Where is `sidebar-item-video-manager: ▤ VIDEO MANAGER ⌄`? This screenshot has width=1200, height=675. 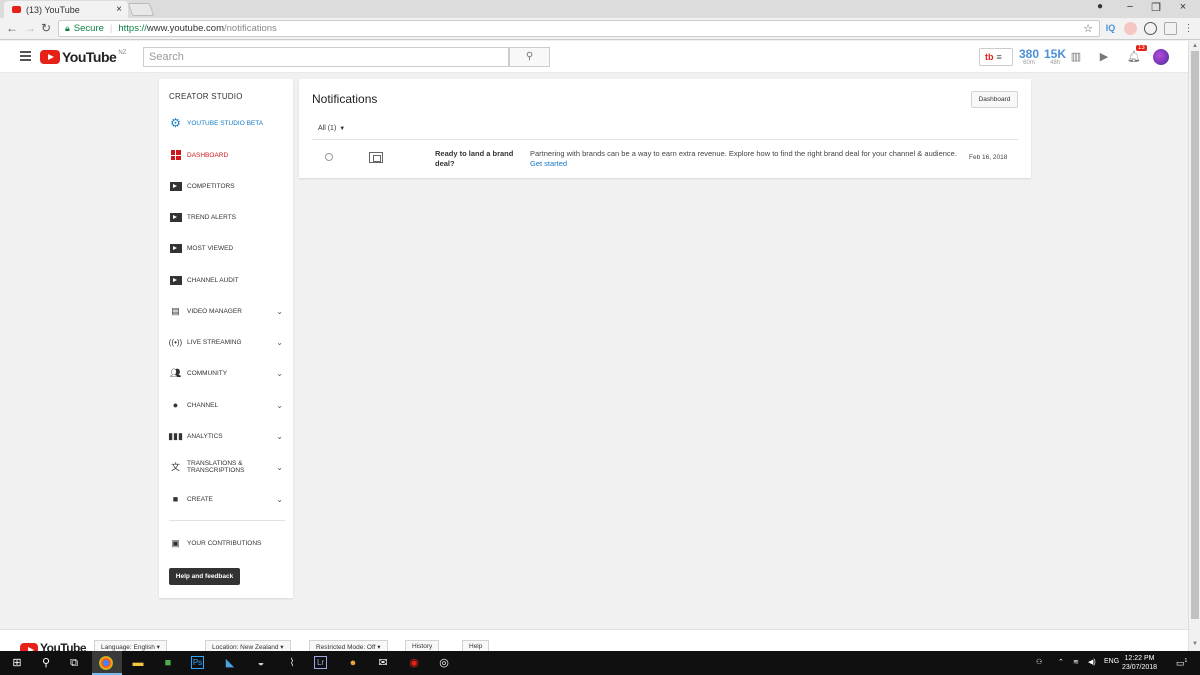 sidebar-item-video-manager: ▤ VIDEO MANAGER ⌄ is located at coordinates (226, 311).